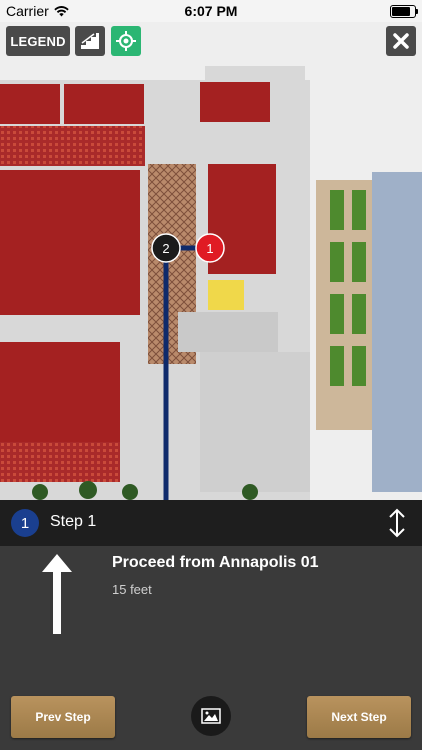 This screenshot has width=422, height=750. I want to click on legend-button: LEGEND, so click(38, 41).